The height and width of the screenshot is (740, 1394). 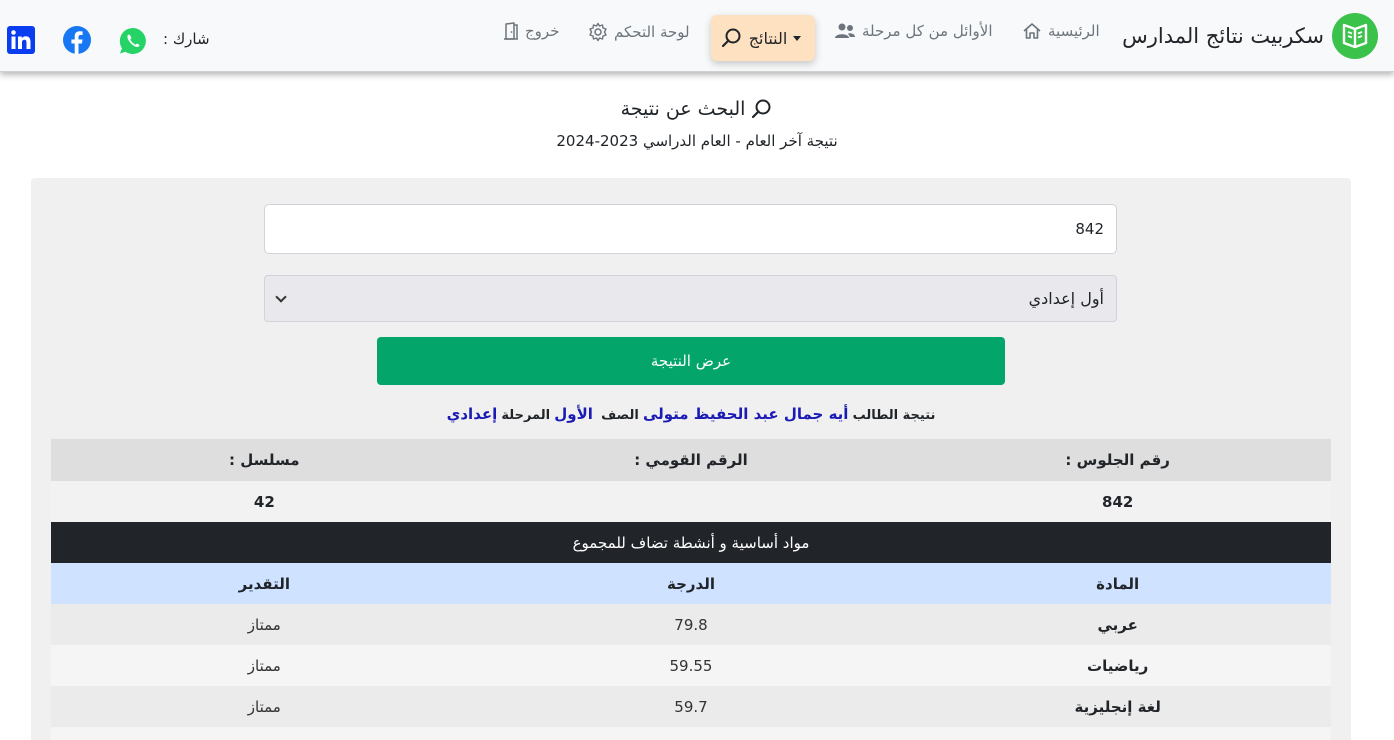 I want to click on nav-home: الرئيسية, so click(x=1061, y=31).